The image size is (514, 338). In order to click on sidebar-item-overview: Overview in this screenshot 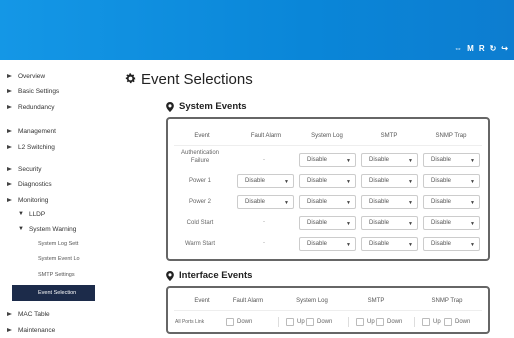, I will do `click(47, 76)`.